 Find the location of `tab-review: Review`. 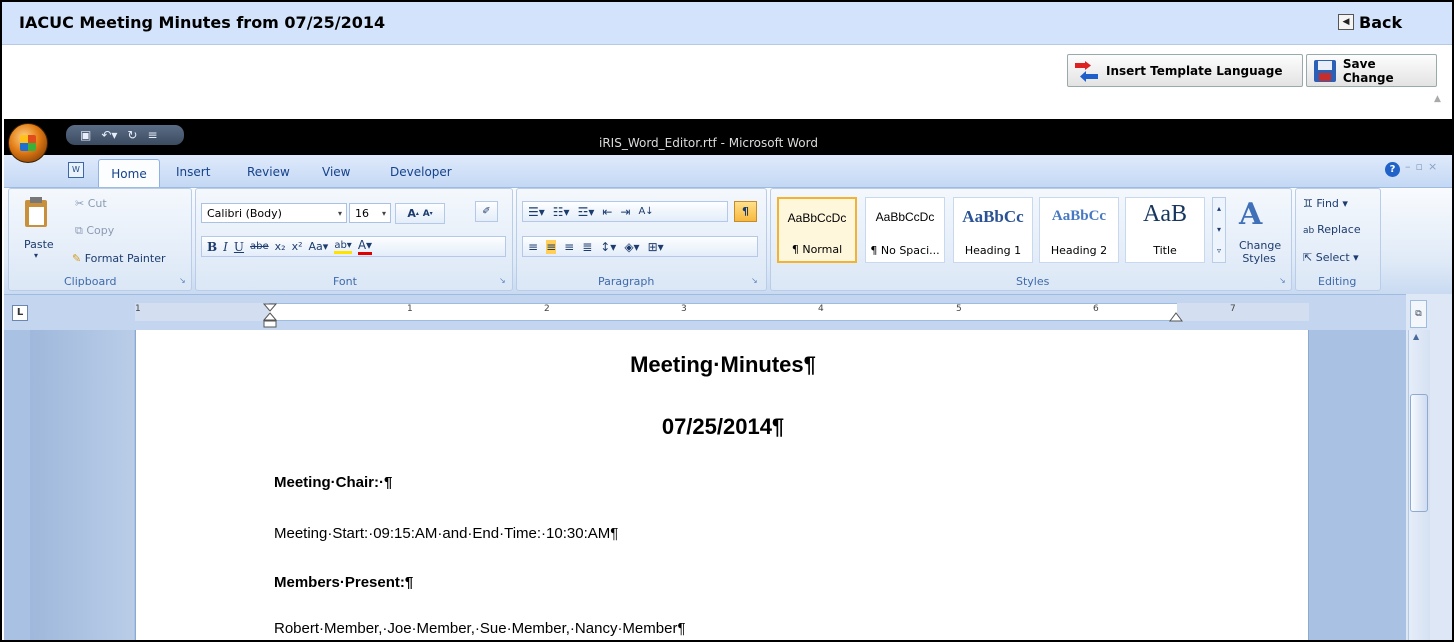

tab-review: Review is located at coordinates (268, 172).